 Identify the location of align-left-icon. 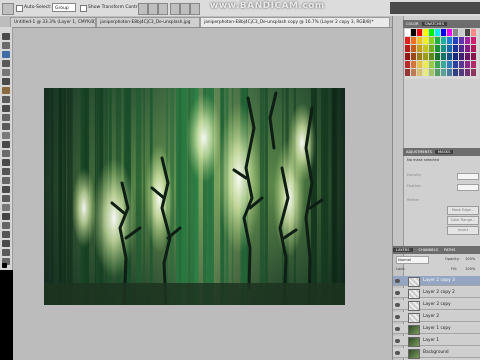
(175, 9).